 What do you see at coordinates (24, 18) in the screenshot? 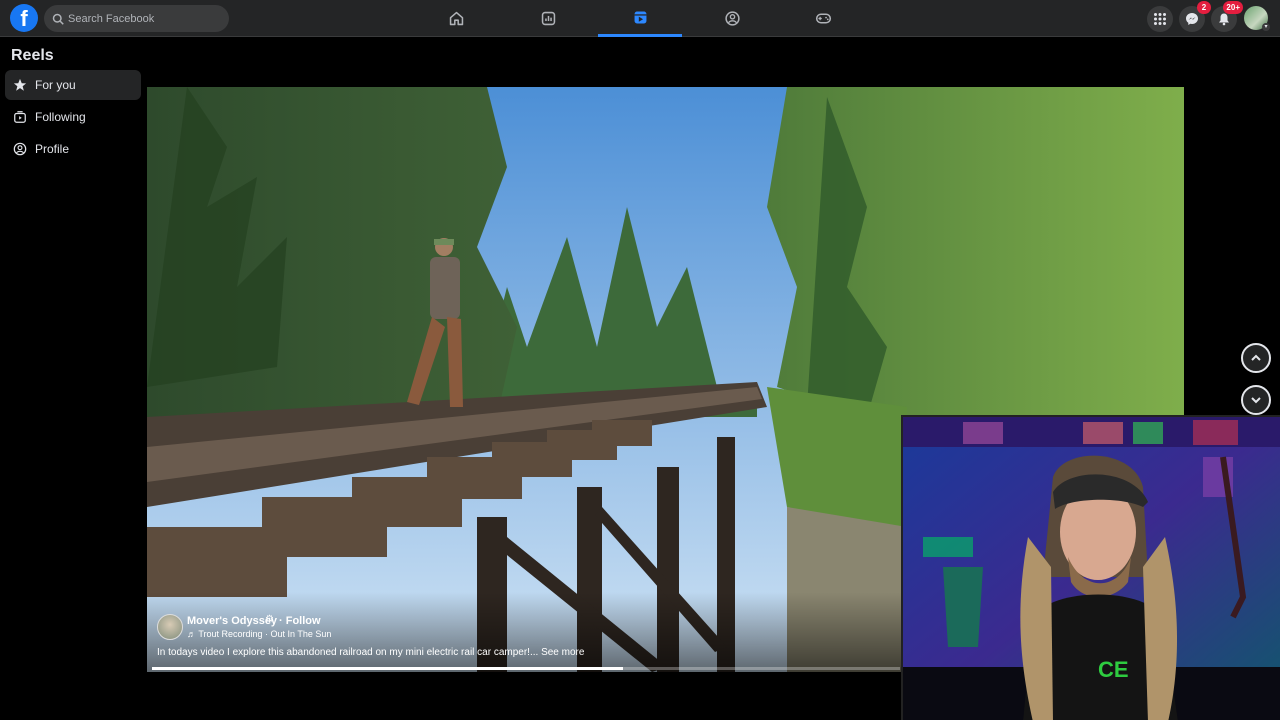
I see `facebook-logo: f` at bounding box center [24, 18].